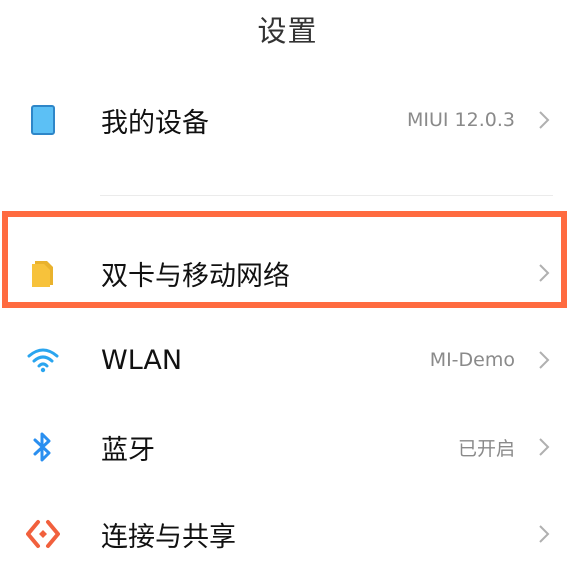 This screenshot has width=575, height=569. What do you see at coordinates (43, 120) in the screenshot?
I see `device-icon` at bounding box center [43, 120].